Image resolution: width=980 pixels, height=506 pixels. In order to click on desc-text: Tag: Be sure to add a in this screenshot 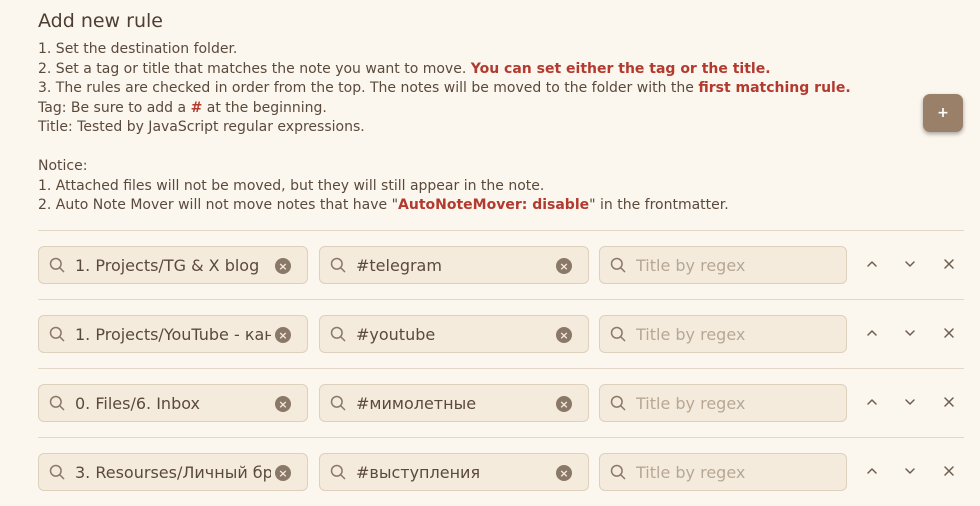, I will do `click(114, 107)`.